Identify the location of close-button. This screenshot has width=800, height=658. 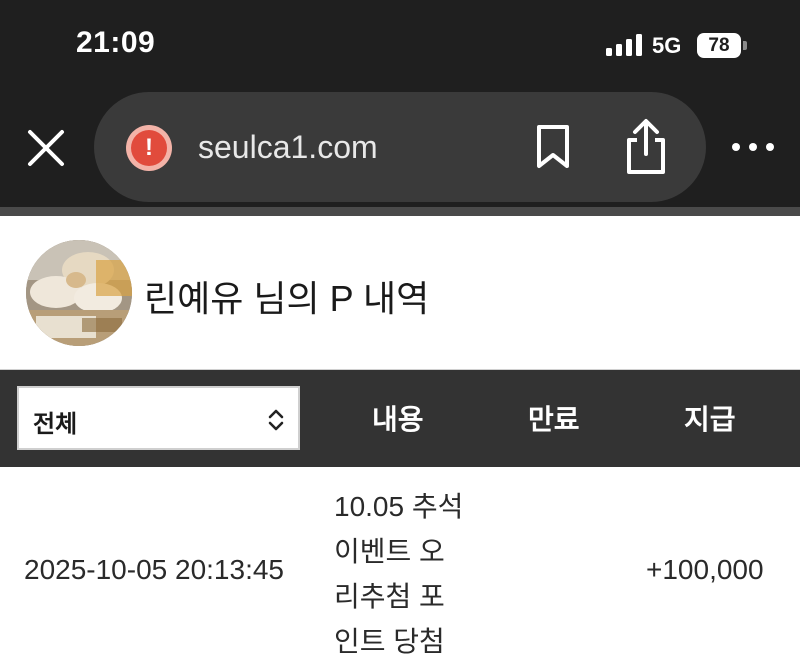
(46, 148).